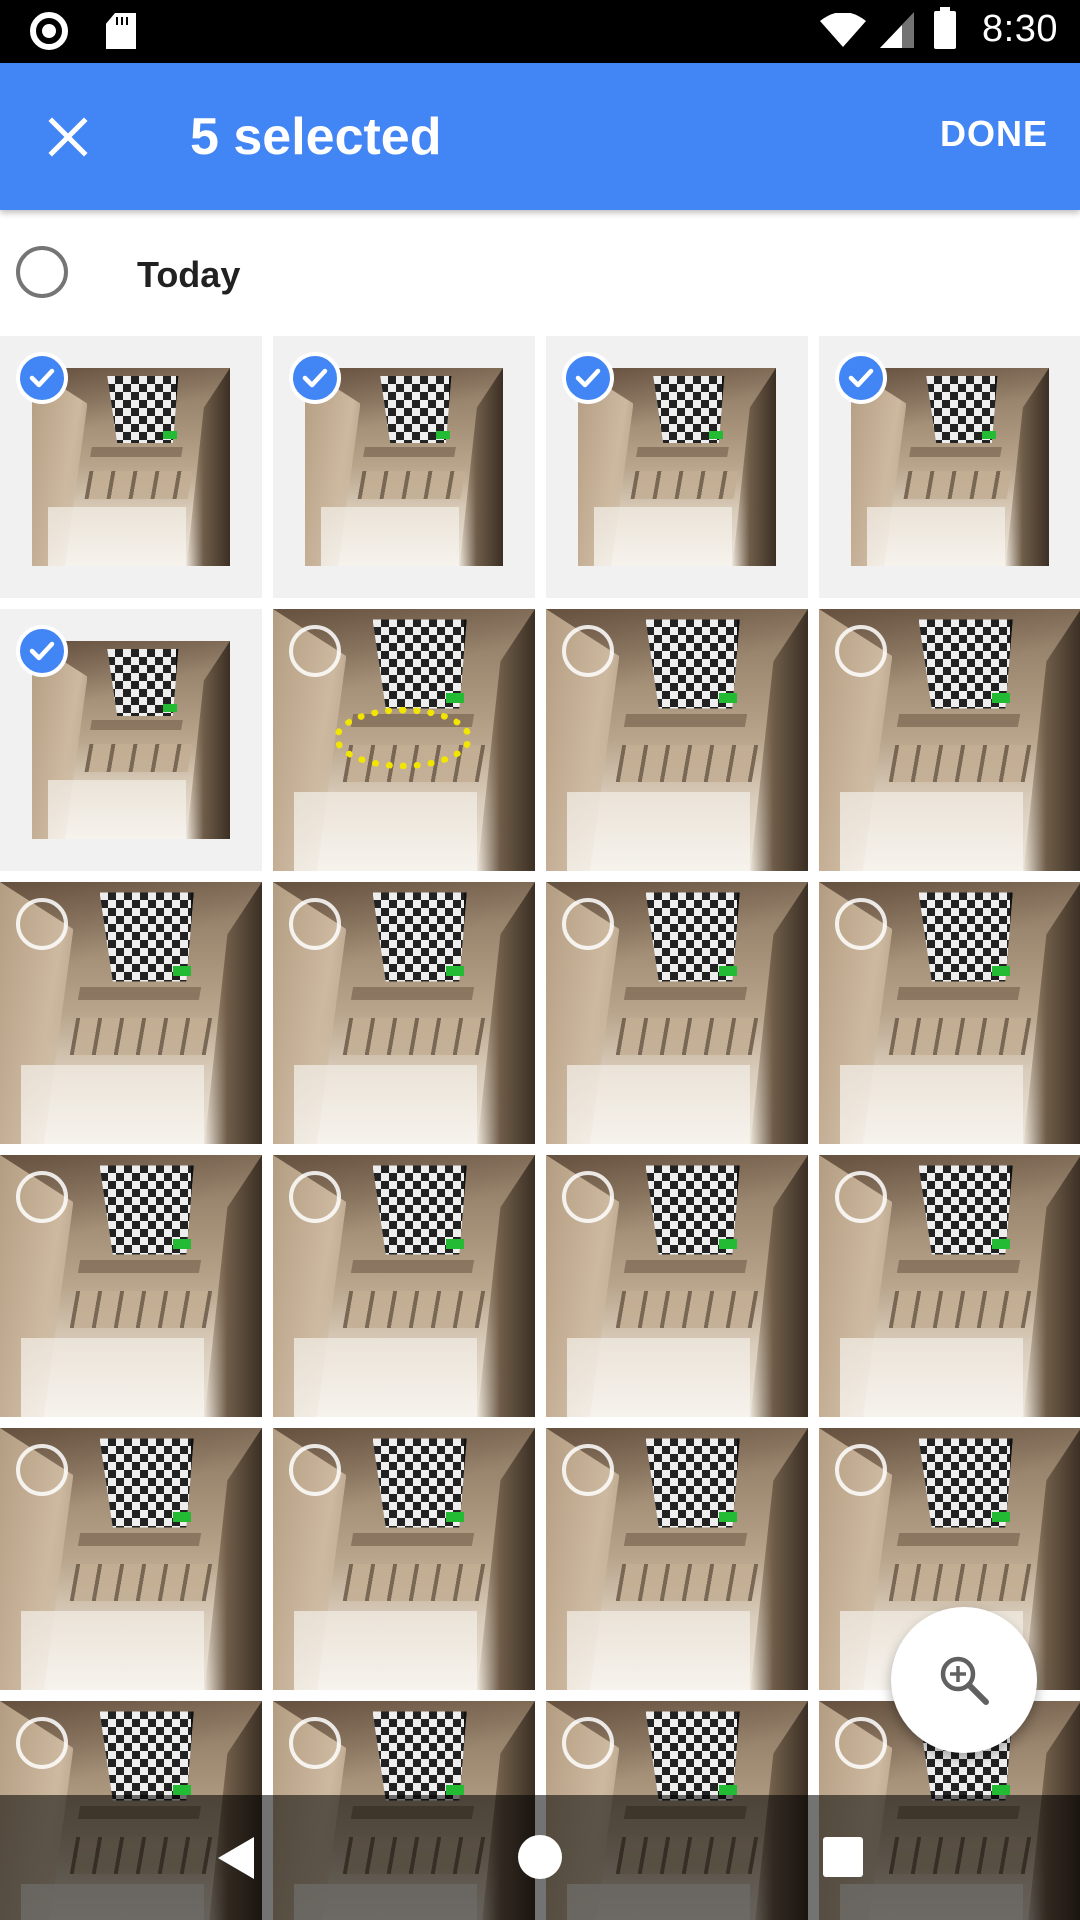 This screenshot has height=1920, width=1080. What do you see at coordinates (49, 31) in the screenshot?
I see `record-icon` at bounding box center [49, 31].